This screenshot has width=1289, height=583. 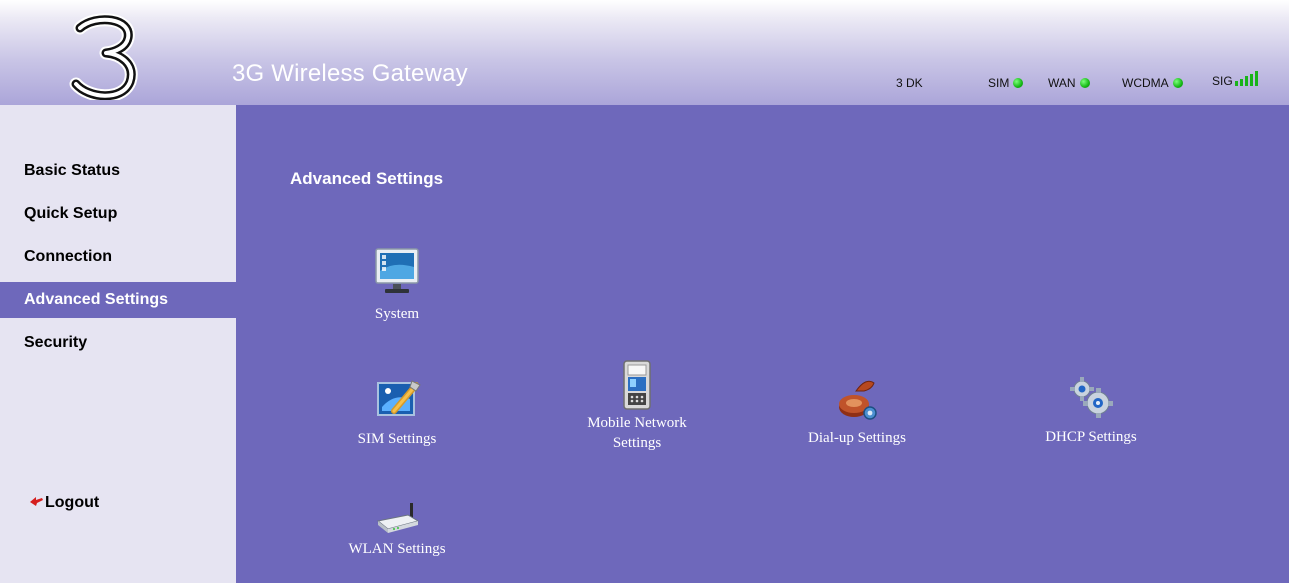 I want to click on wcdma-status-led-icon, so click(x=1177, y=83).